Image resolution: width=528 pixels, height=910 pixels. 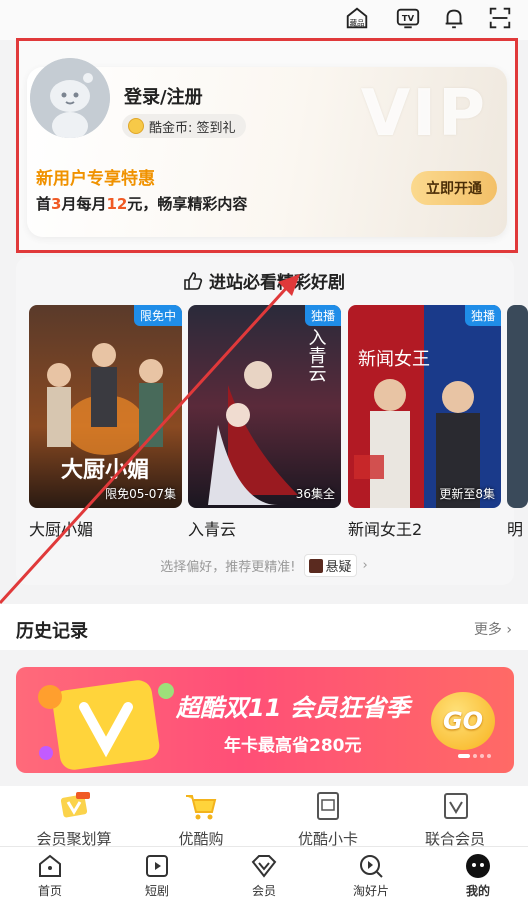 I want to click on search-movie-icon, so click(x=371, y=866).